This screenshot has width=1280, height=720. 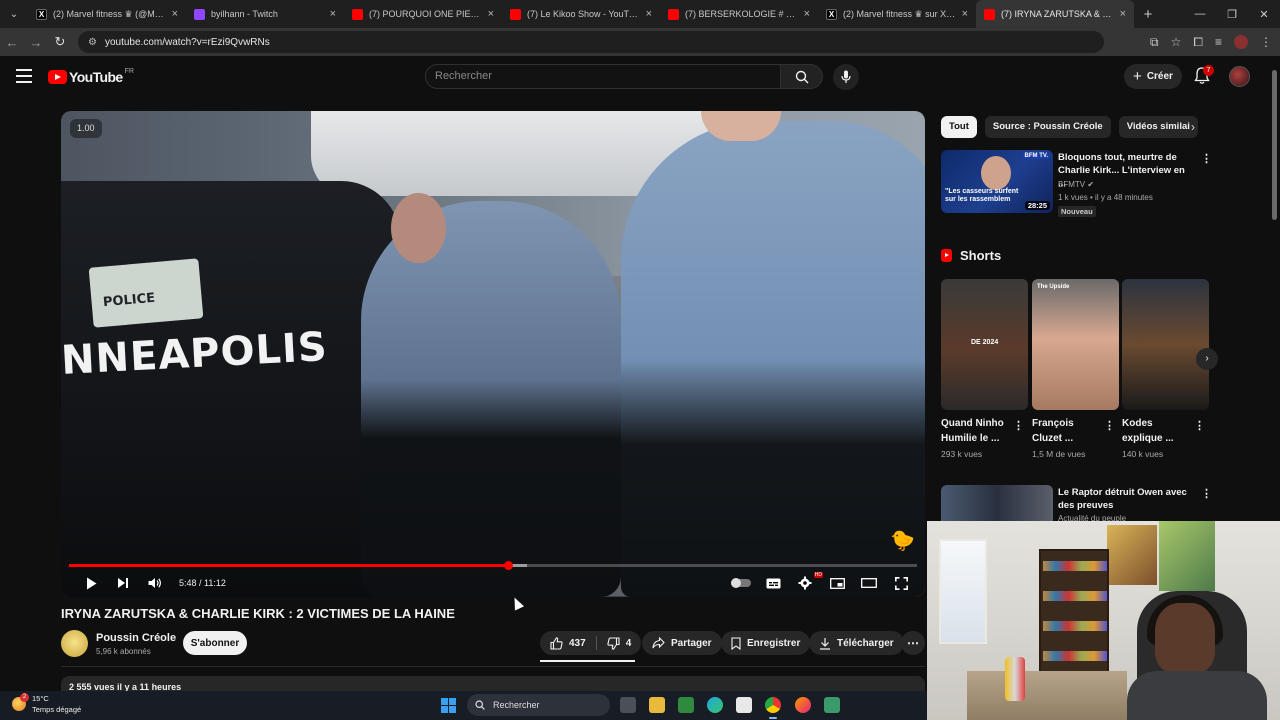 I want to click on youtube-logo-text: YouTube, so click(x=96, y=77).